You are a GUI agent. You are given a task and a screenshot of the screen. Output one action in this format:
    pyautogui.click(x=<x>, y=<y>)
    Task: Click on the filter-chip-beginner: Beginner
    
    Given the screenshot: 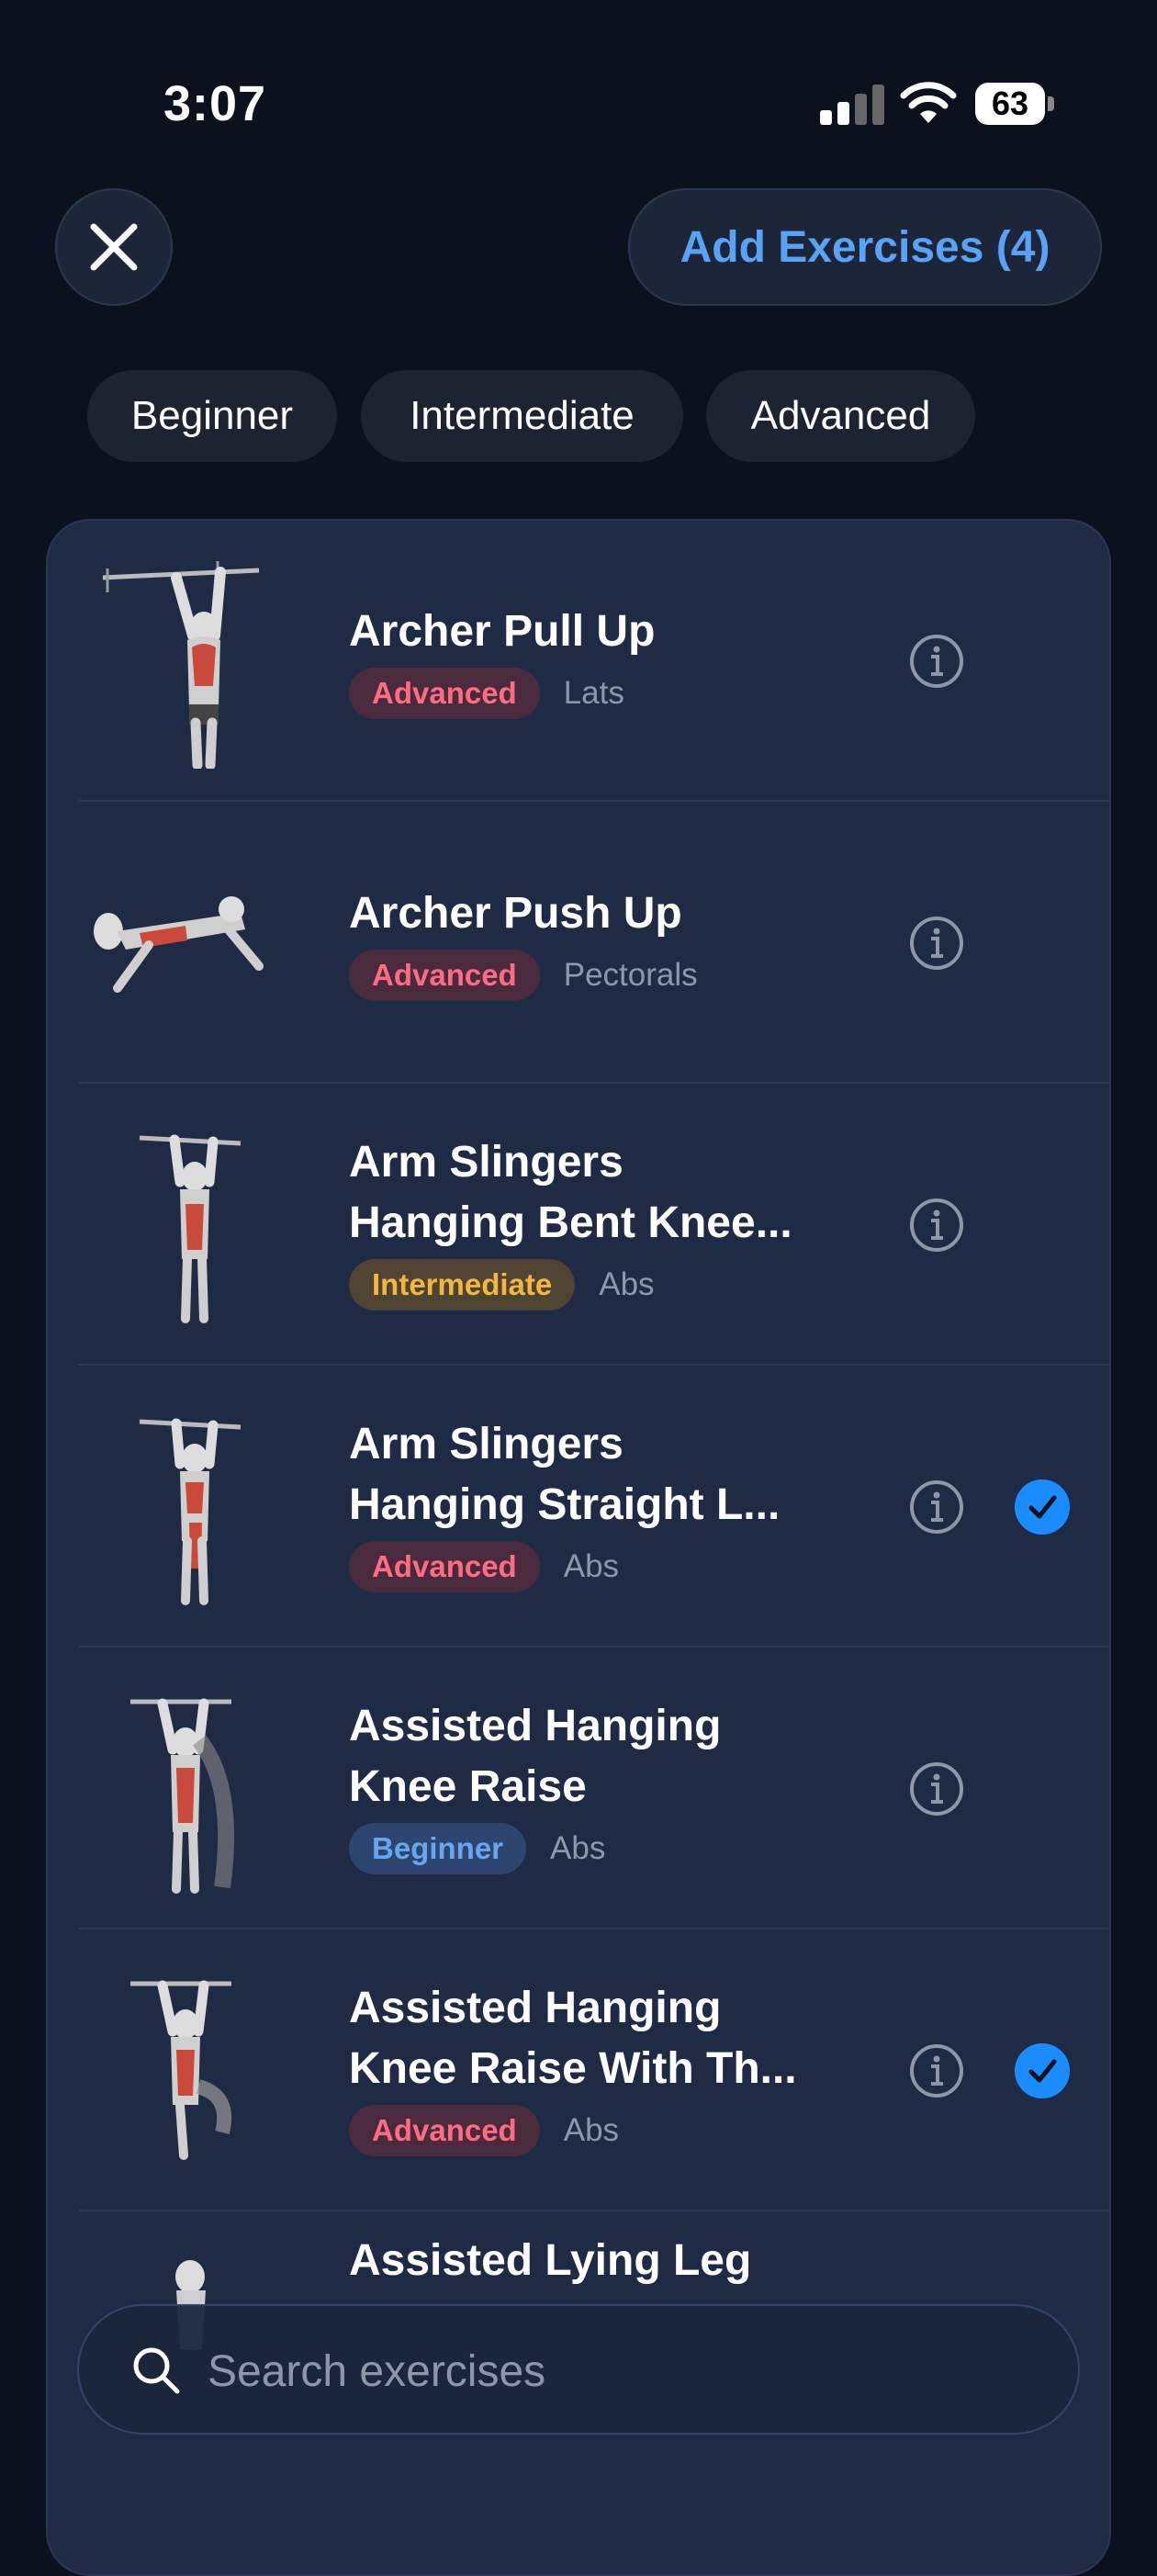 What is the action you would take?
    pyautogui.click(x=212, y=416)
    